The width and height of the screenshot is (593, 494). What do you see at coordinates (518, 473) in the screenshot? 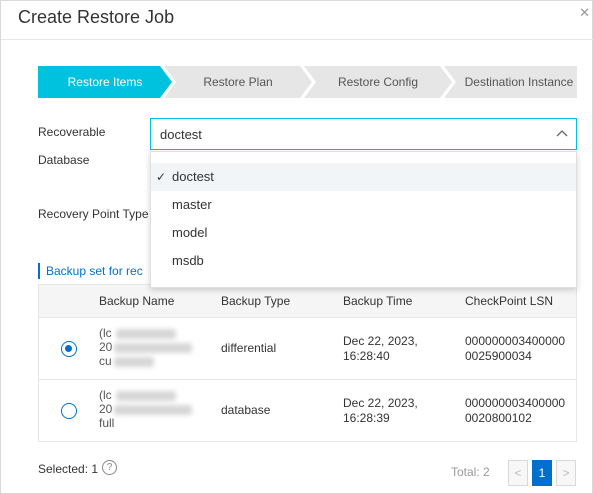
I see `prev-page-button: <` at bounding box center [518, 473].